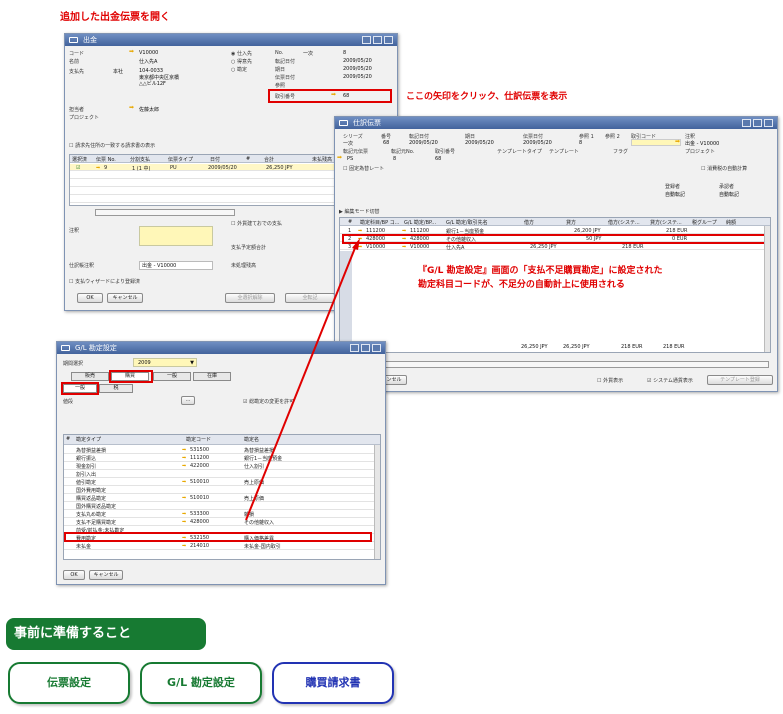 The width and height of the screenshot is (783, 714). Describe the element at coordinates (302, 379) in the screenshot. I see `red-pointer-arrow` at that location.